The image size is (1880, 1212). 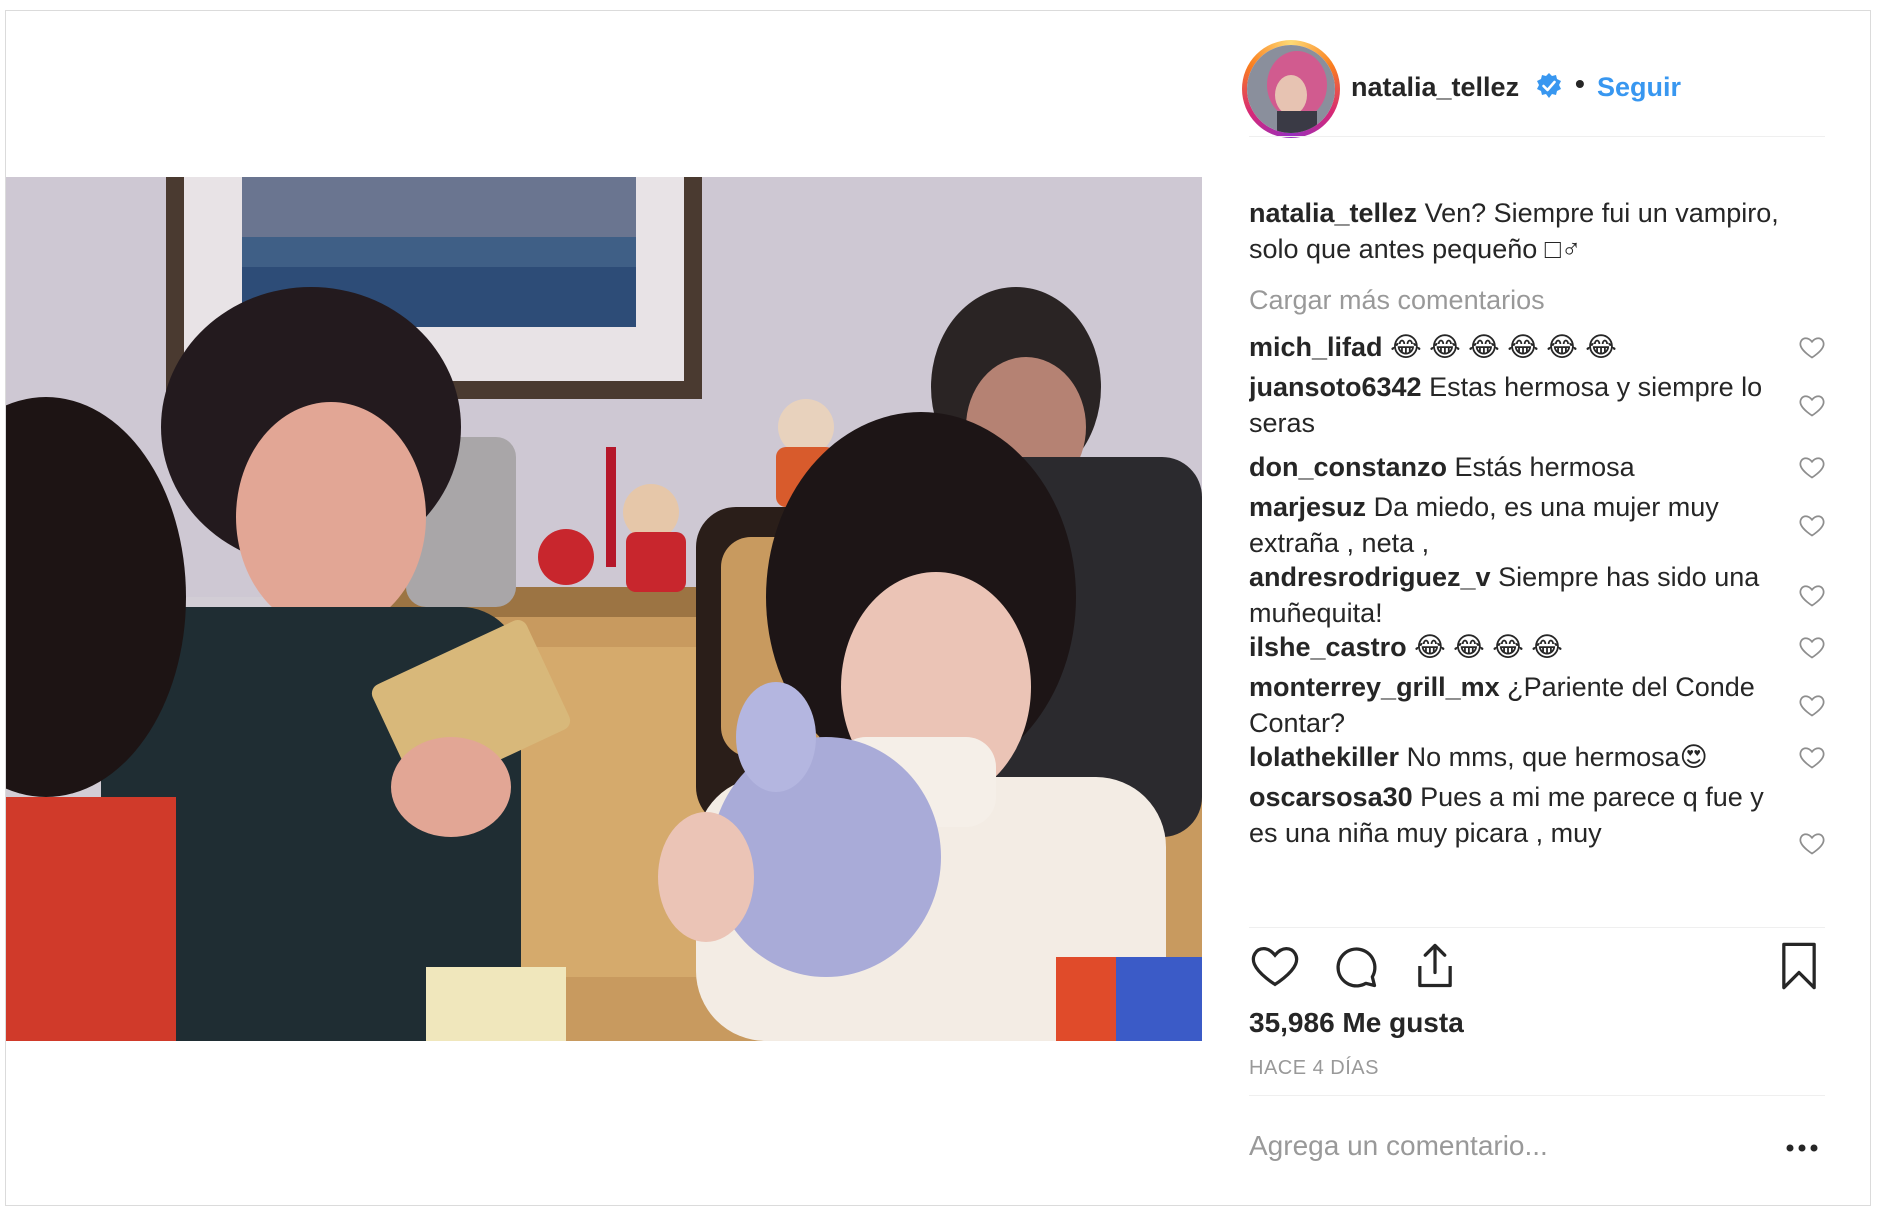 I want to click on follow-button: Seguir, so click(x=1639, y=87).